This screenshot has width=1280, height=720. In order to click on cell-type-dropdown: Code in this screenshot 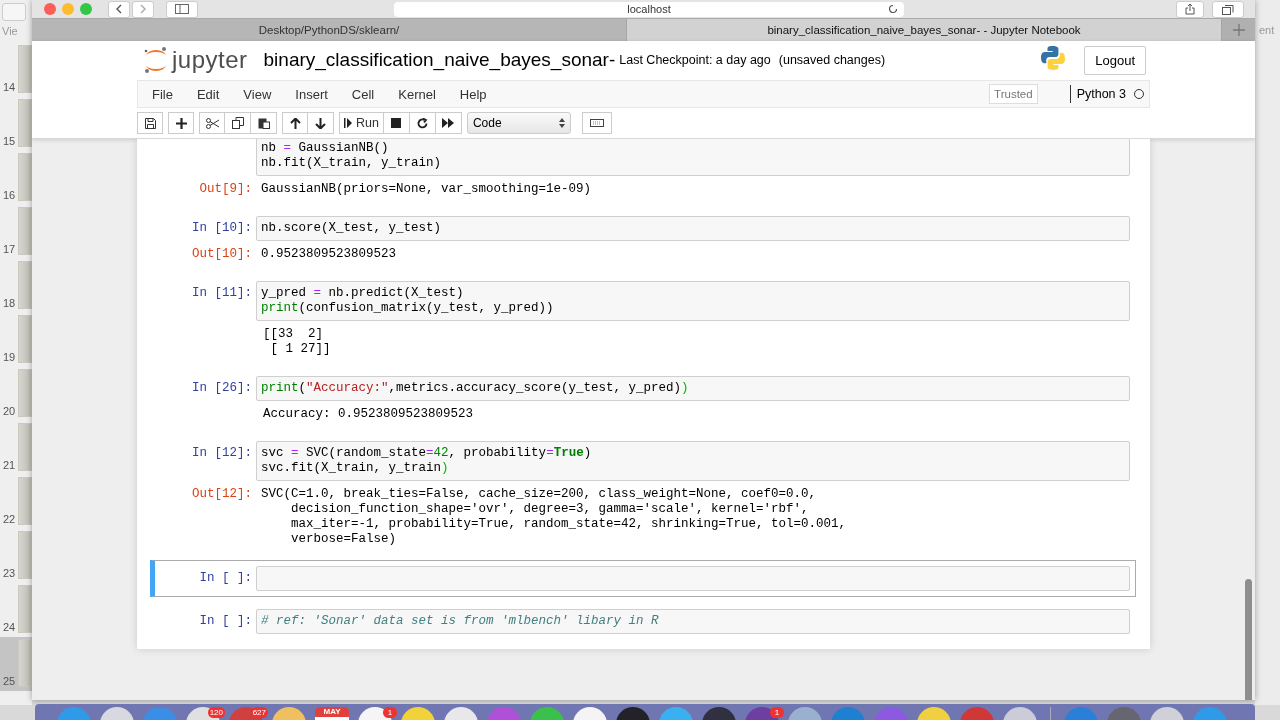, I will do `click(518, 123)`.